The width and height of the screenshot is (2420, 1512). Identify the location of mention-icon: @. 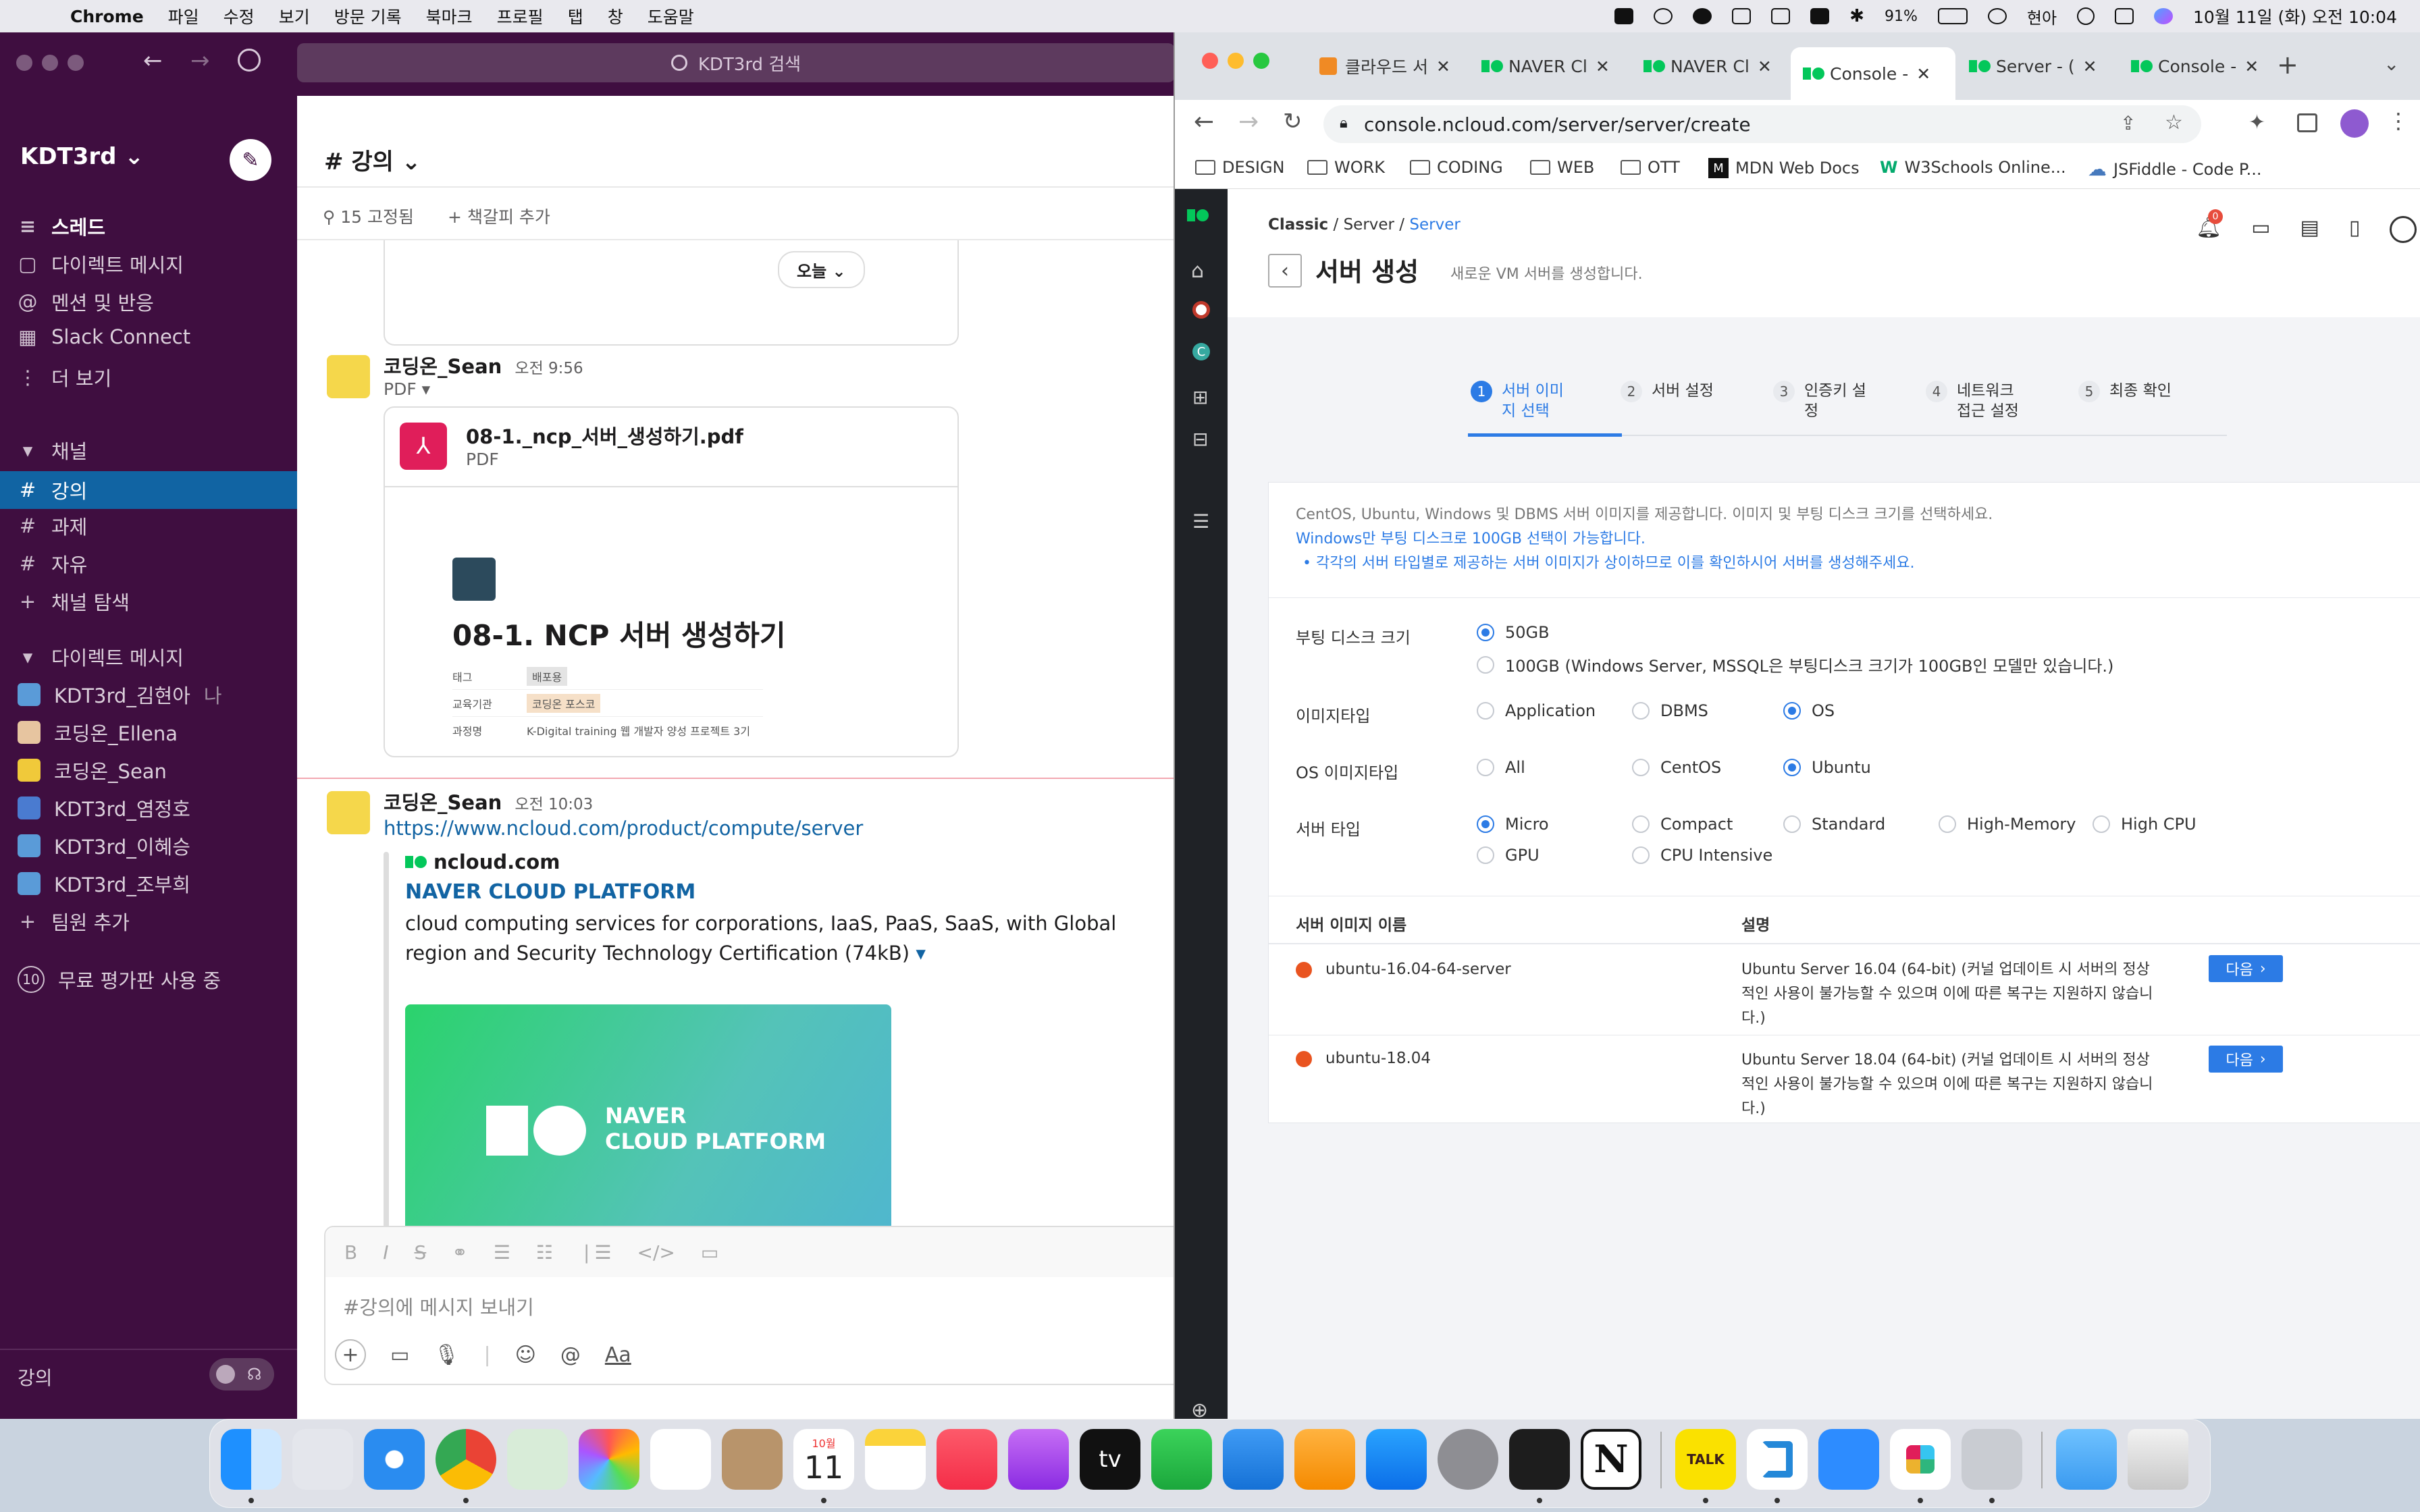
(570, 1355).